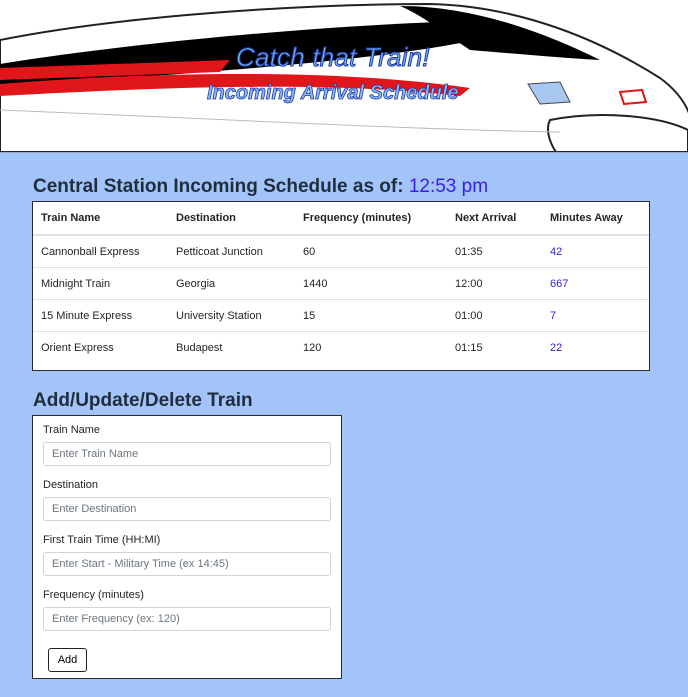 Image resolution: width=688 pixels, height=697 pixels. I want to click on cell-frequency: 15, so click(371, 315).